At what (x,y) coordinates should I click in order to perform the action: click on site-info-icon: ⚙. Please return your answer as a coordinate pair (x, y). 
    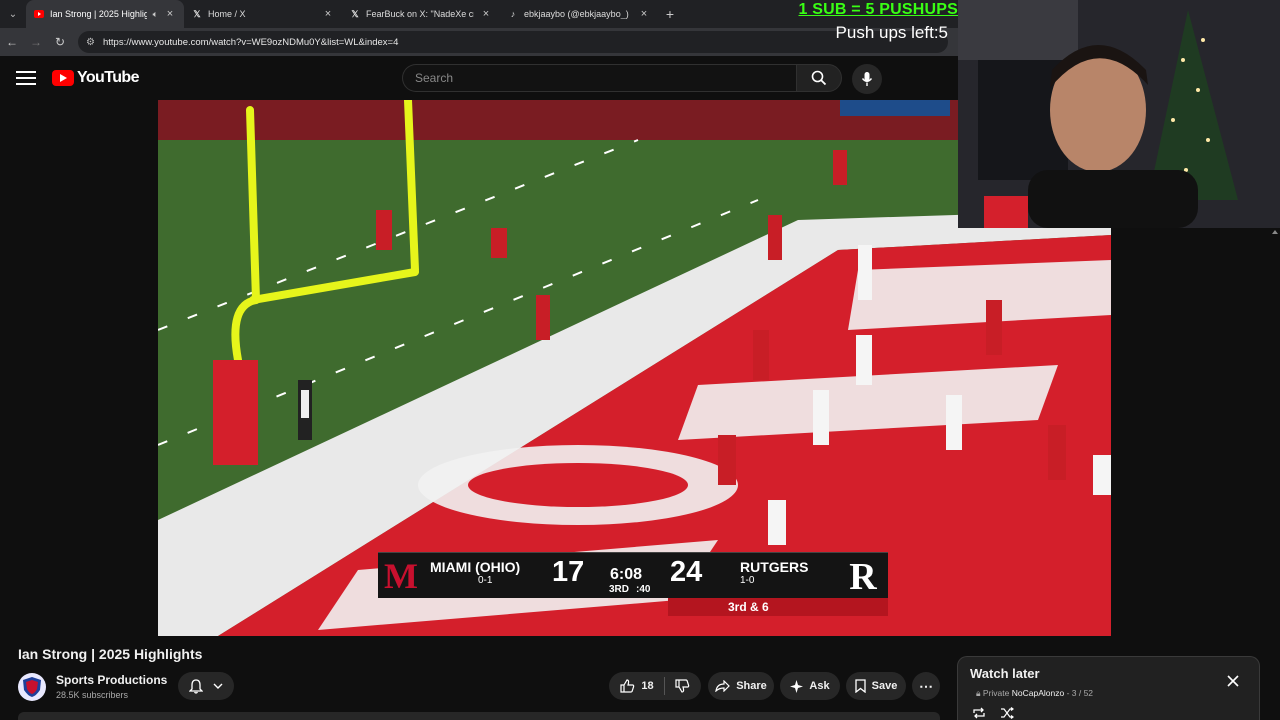
    Looking at the image, I should click on (90, 42).